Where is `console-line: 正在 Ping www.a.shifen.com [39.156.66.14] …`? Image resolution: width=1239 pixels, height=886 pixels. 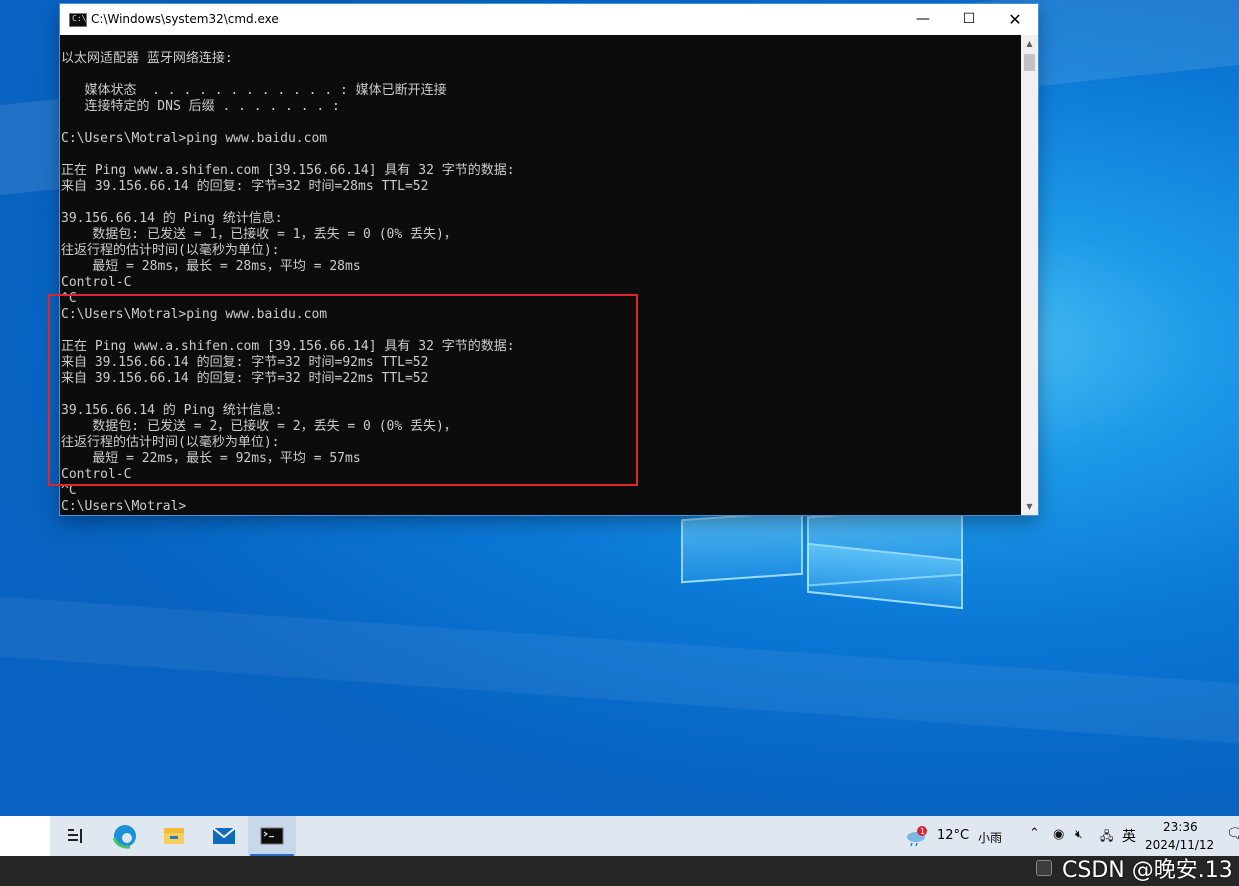
console-line: 正在 Ping www.a.shifen.com [39.156.66.14] … is located at coordinates (288, 170).